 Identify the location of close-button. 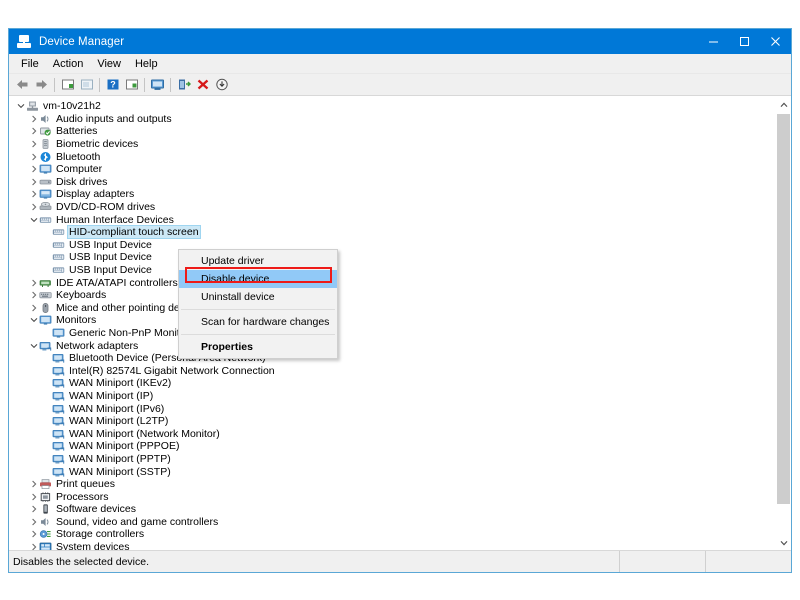
(775, 41).